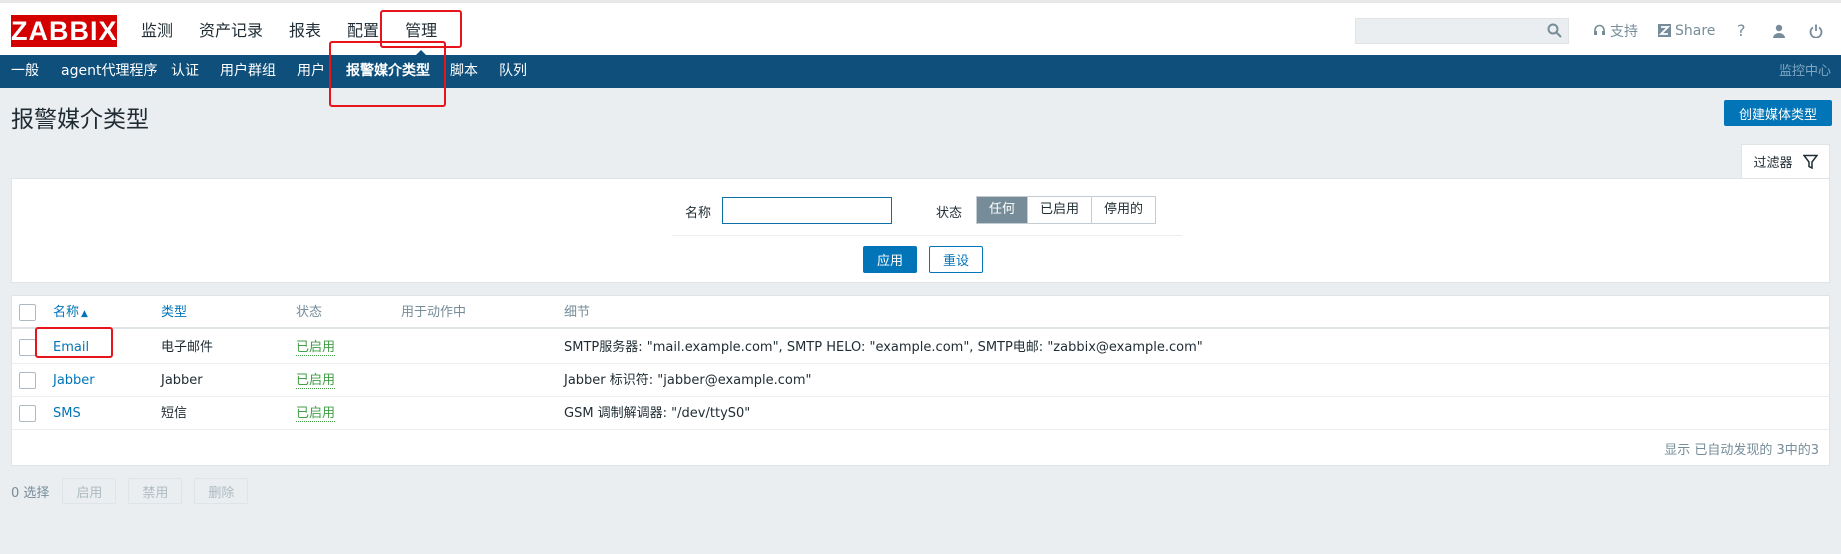 Image resolution: width=1841 pixels, height=554 pixels. I want to click on mass-action-bar: 0 选择 启用 禁用 删除, so click(135, 491).